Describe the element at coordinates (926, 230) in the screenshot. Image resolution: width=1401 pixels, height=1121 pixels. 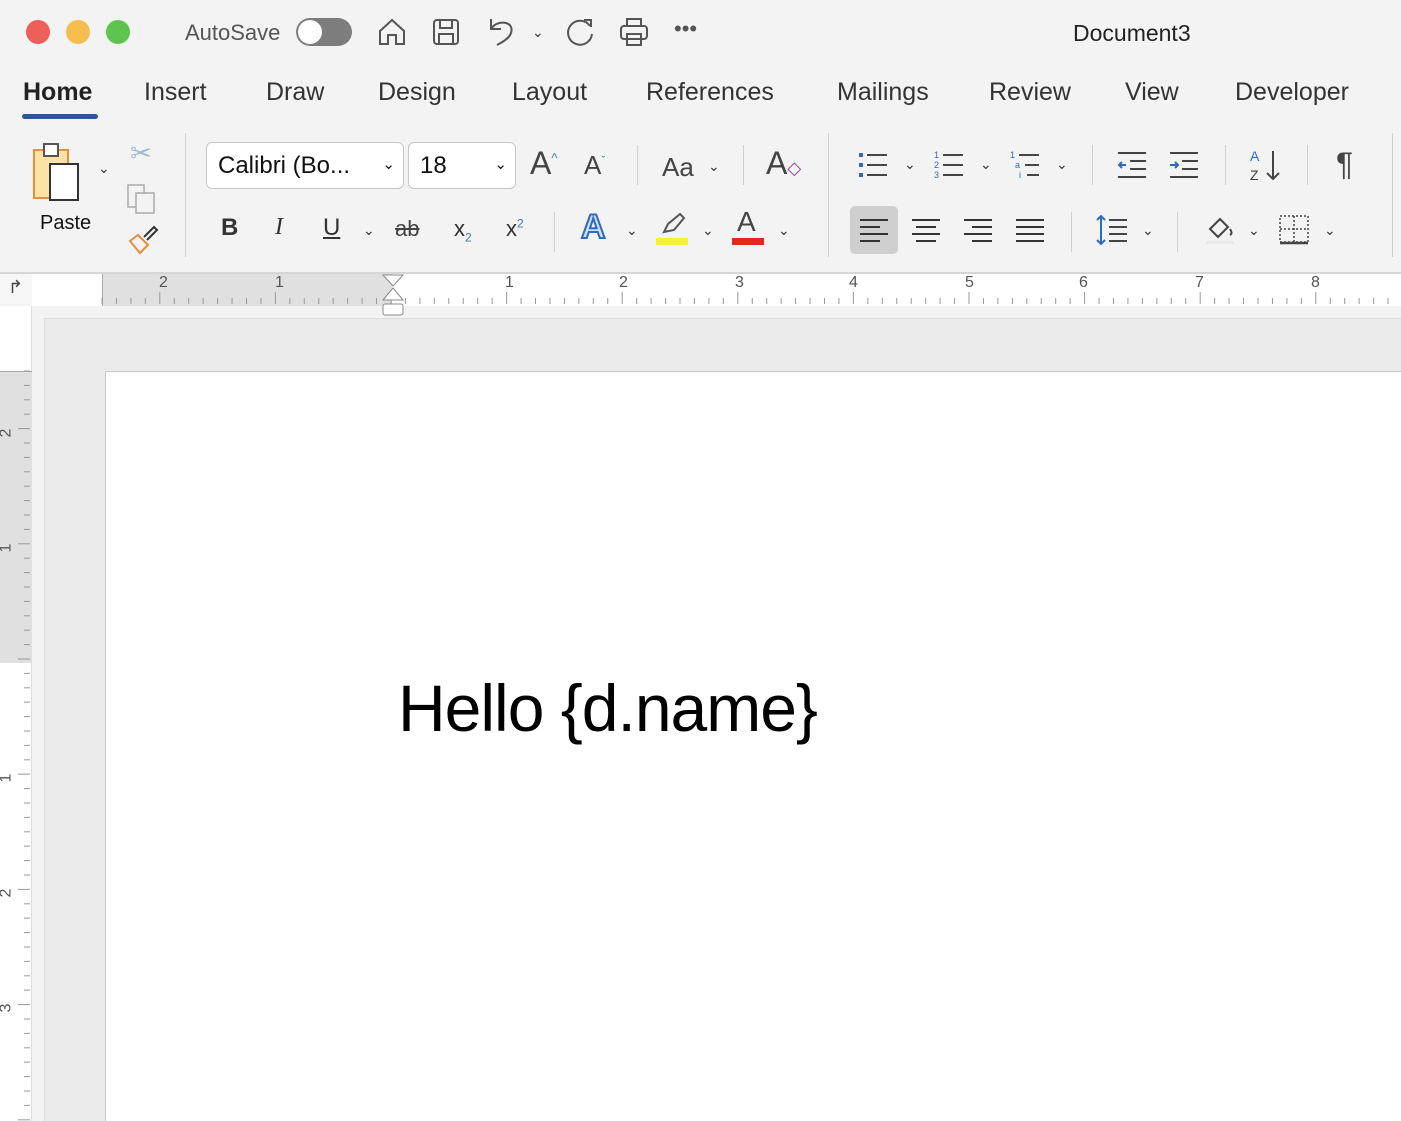
I see `align-center-button` at that location.